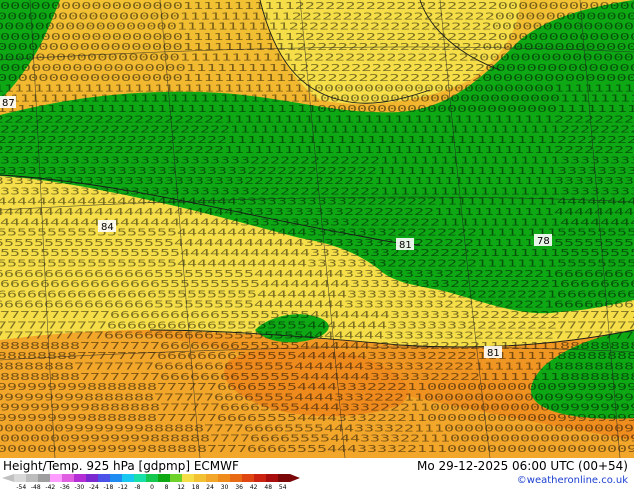  Describe the element at coordinates (21, 487) in the screenshot. I see `legend-tick-label: -54` at that location.